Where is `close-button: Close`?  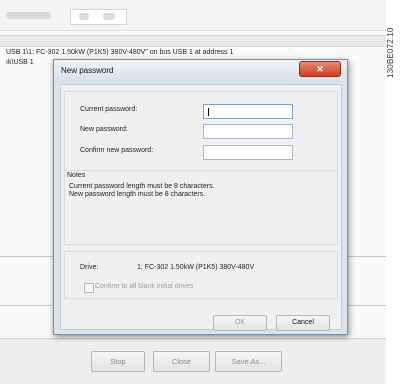 close-button: Close is located at coordinates (181, 361).